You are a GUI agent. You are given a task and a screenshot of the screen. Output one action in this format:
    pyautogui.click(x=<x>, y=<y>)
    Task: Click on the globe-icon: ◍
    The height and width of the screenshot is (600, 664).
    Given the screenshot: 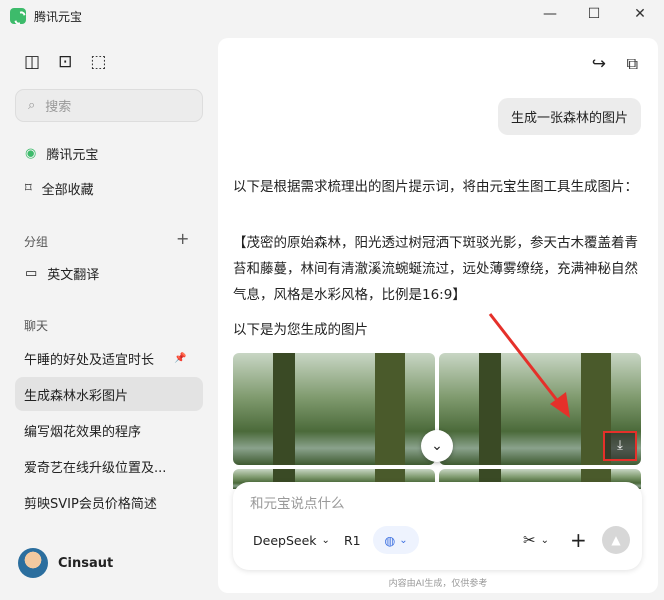 What is the action you would take?
    pyautogui.click(x=390, y=540)
    